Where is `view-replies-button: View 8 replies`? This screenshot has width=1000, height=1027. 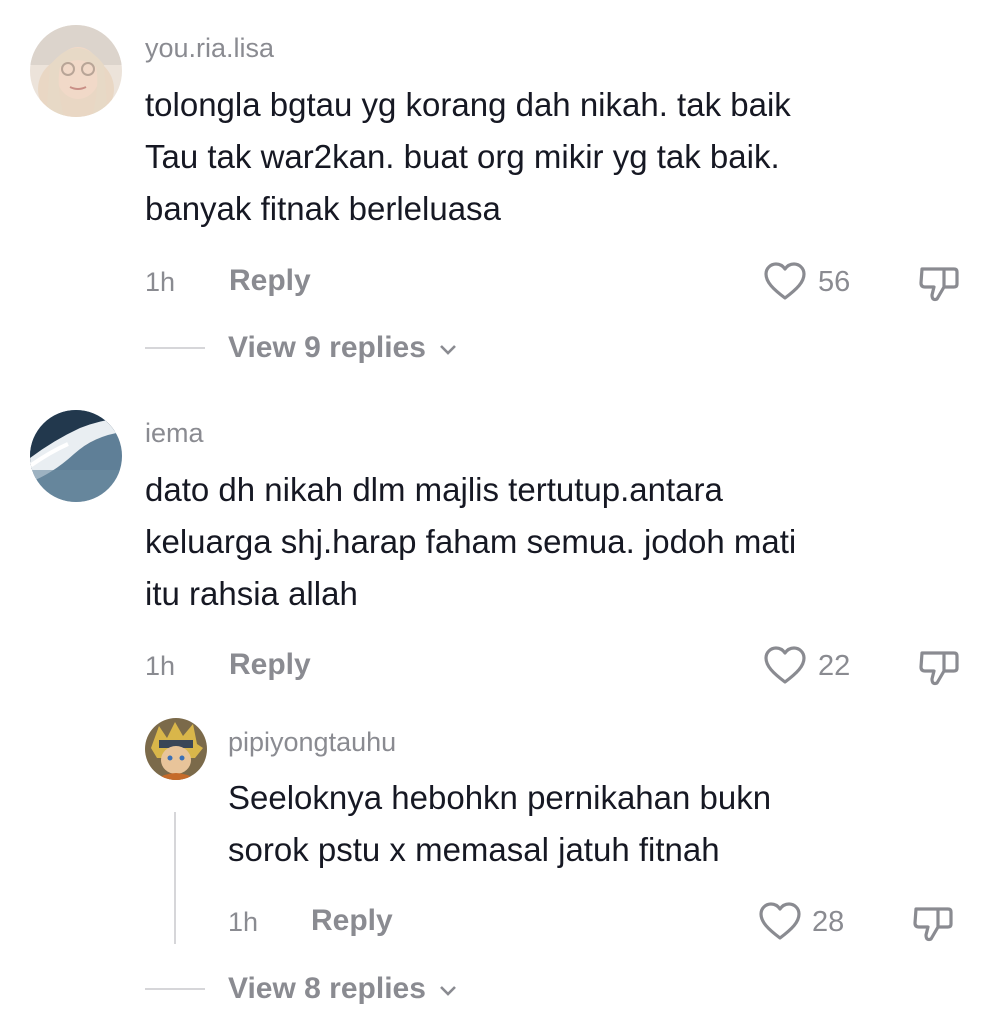
view-replies-button: View 8 replies is located at coordinates (343, 989).